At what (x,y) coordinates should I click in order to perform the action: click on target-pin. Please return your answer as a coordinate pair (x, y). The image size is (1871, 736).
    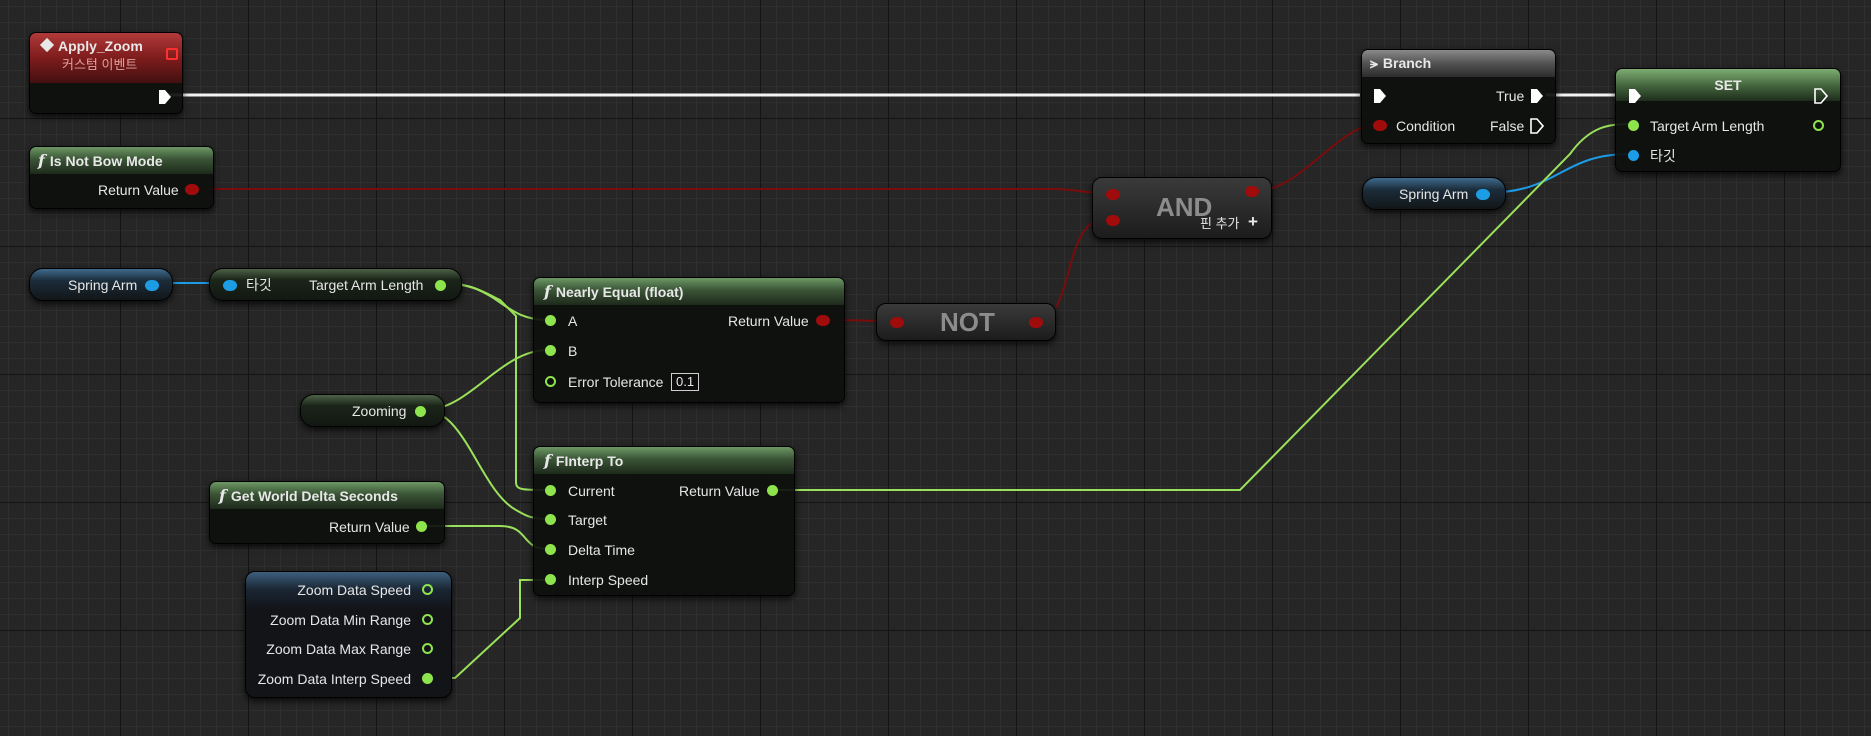
    Looking at the image, I should click on (550, 519).